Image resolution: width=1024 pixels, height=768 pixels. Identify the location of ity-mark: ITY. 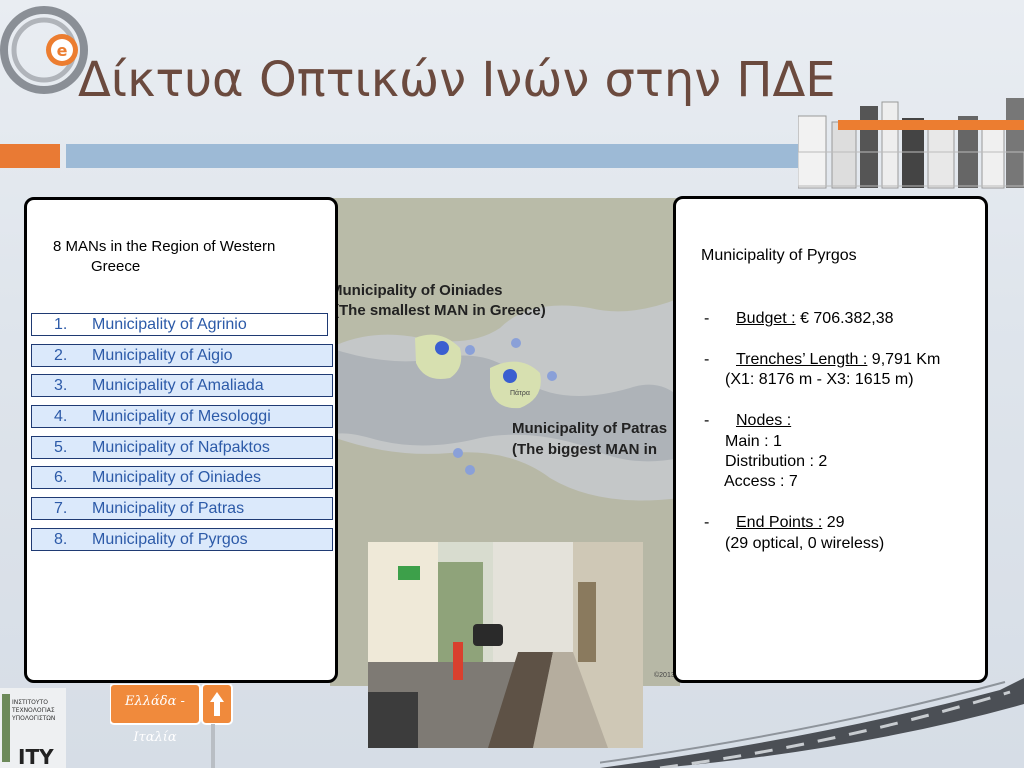
(36, 756).